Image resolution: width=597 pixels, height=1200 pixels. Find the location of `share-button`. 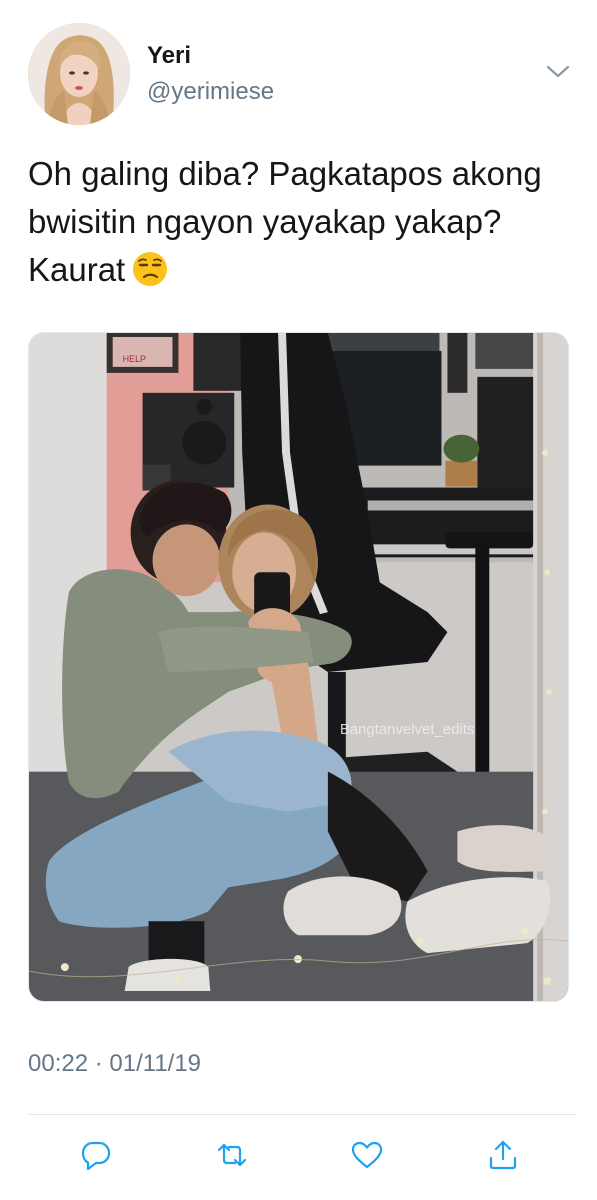

share-button is located at coordinates (503, 1155).